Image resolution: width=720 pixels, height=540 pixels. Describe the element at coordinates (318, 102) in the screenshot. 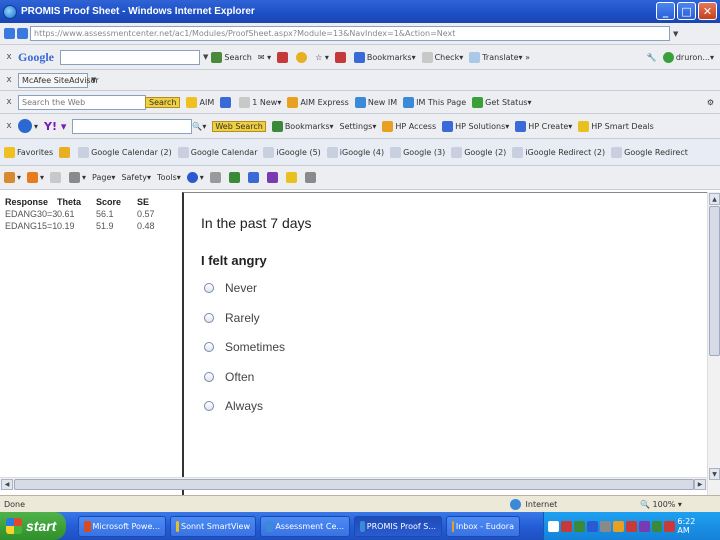

I see `aim-express-button: AIM Express` at that location.